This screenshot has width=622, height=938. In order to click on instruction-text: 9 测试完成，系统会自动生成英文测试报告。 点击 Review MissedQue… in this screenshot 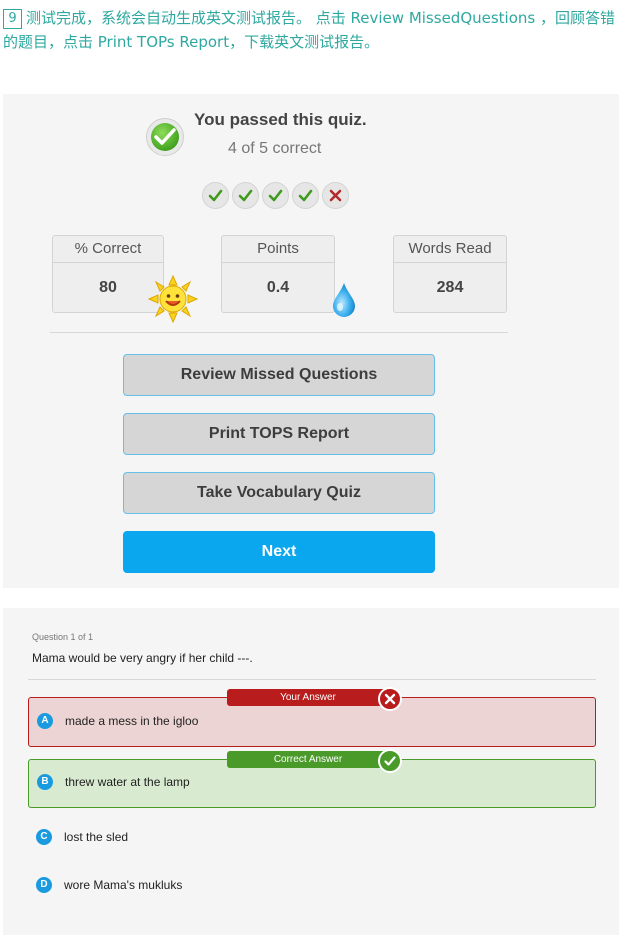, I will do `click(311, 30)`.